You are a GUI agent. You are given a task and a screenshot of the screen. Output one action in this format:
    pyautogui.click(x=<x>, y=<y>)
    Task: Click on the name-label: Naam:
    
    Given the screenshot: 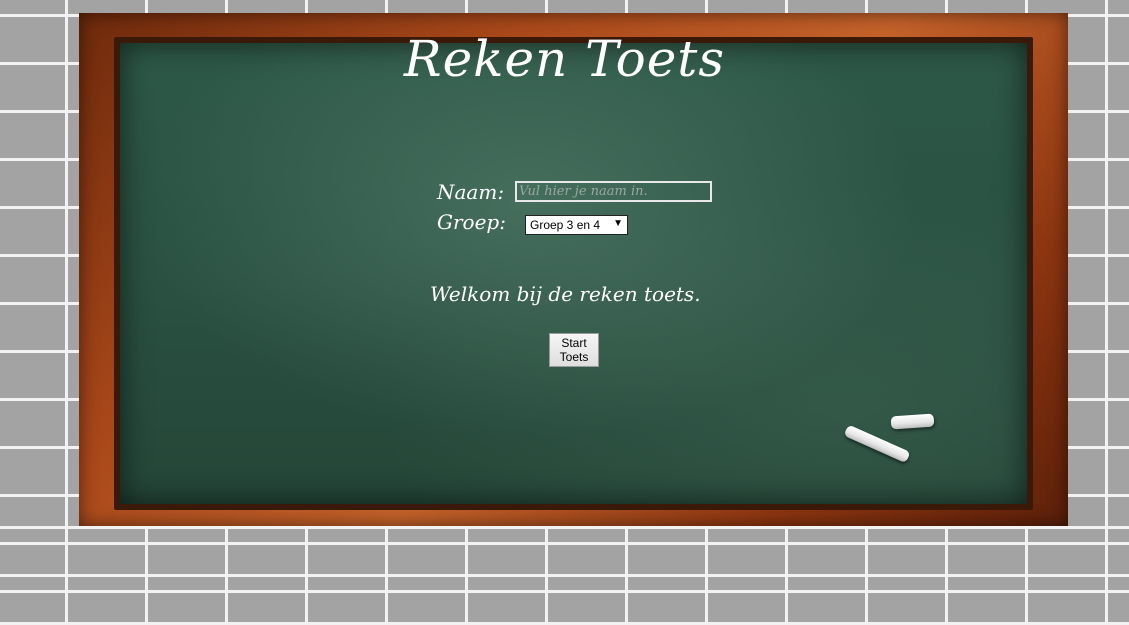 What is the action you would take?
    pyautogui.click(x=471, y=192)
    